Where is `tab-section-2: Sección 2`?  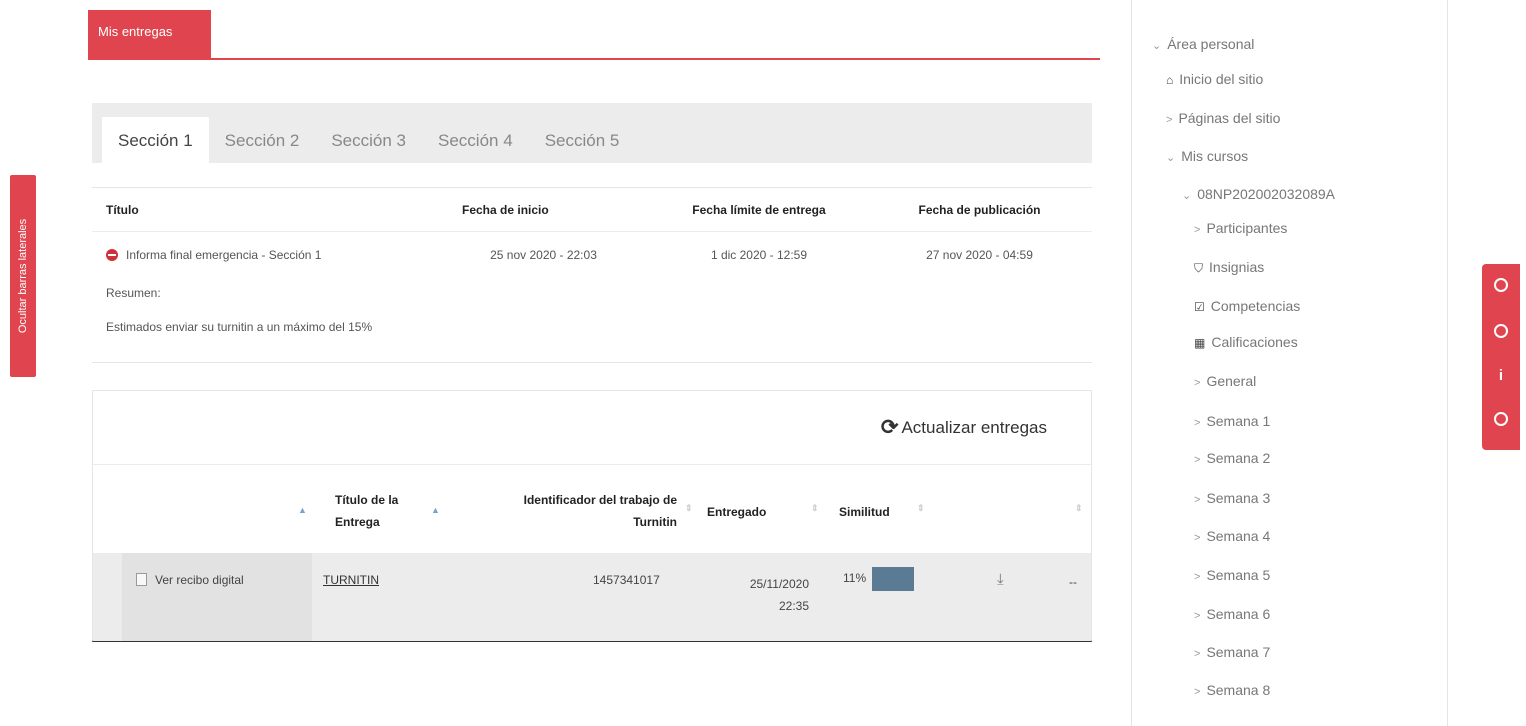 tab-section-2: Sección 2 is located at coordinates (262, 140).